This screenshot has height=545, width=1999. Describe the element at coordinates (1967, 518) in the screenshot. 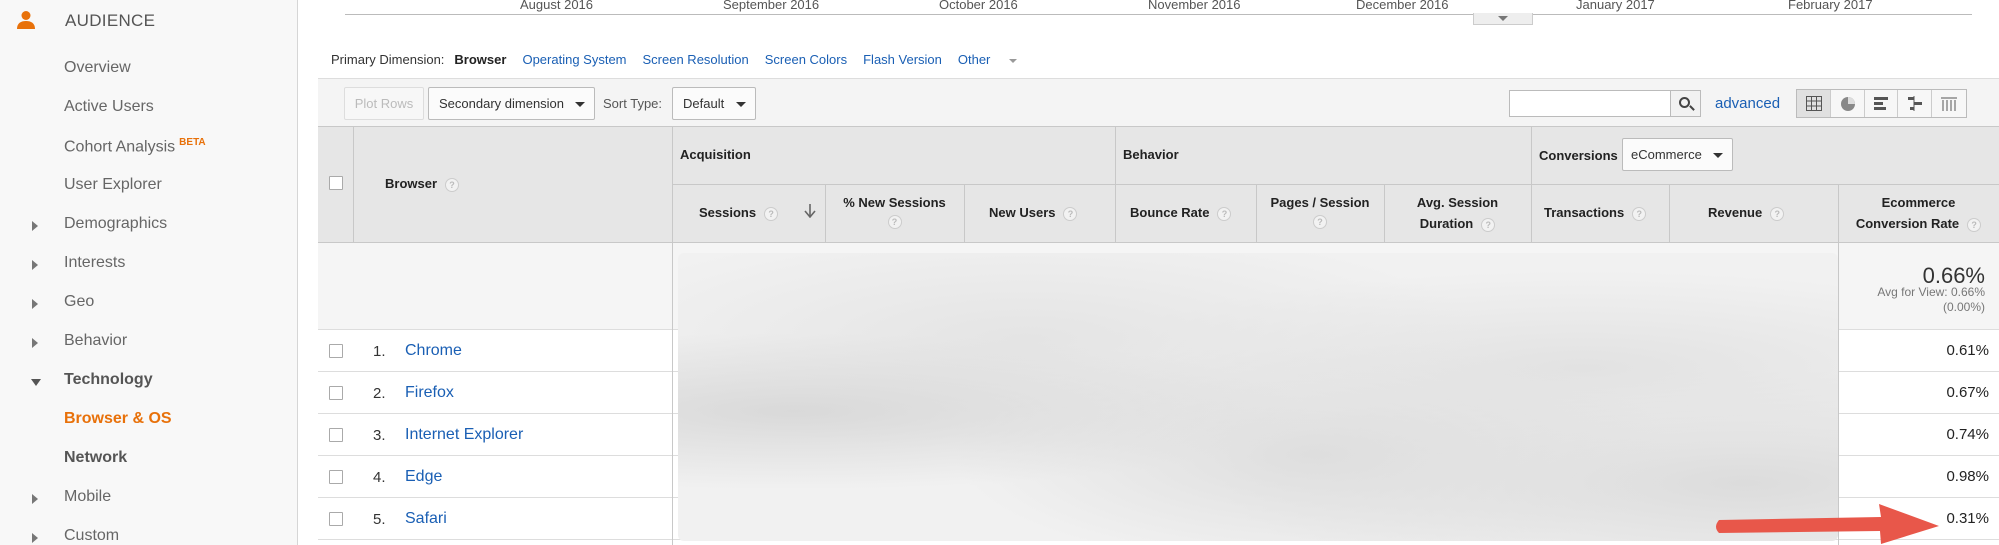

I see `conversion-rate-value: 0.31%` at that location.